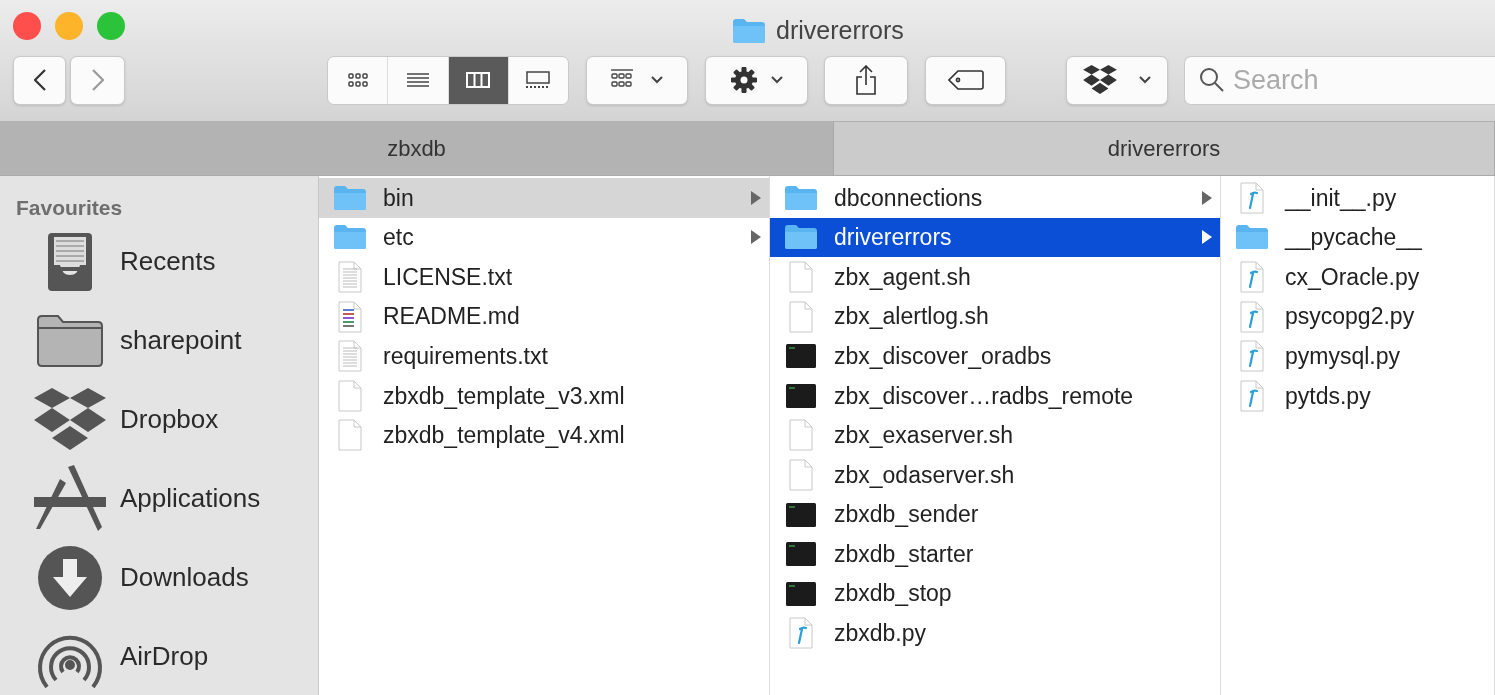 The image size is (1495, 695). What do you see at coordinates (1357, 198) in the screenshot?
I see `file-row: __init__.py` at bounding box center [1357, 198].